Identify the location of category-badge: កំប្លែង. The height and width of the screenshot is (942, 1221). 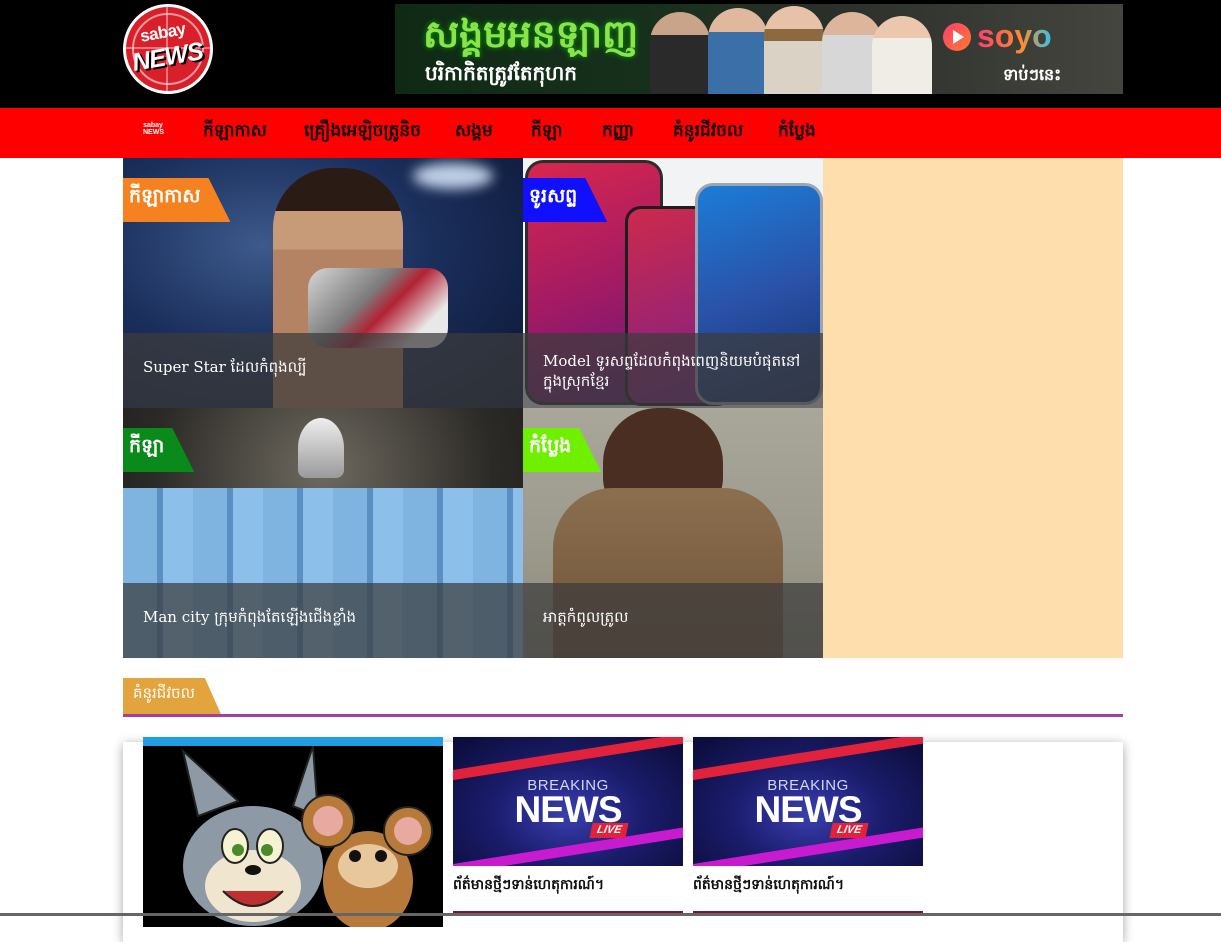
(562, 450).